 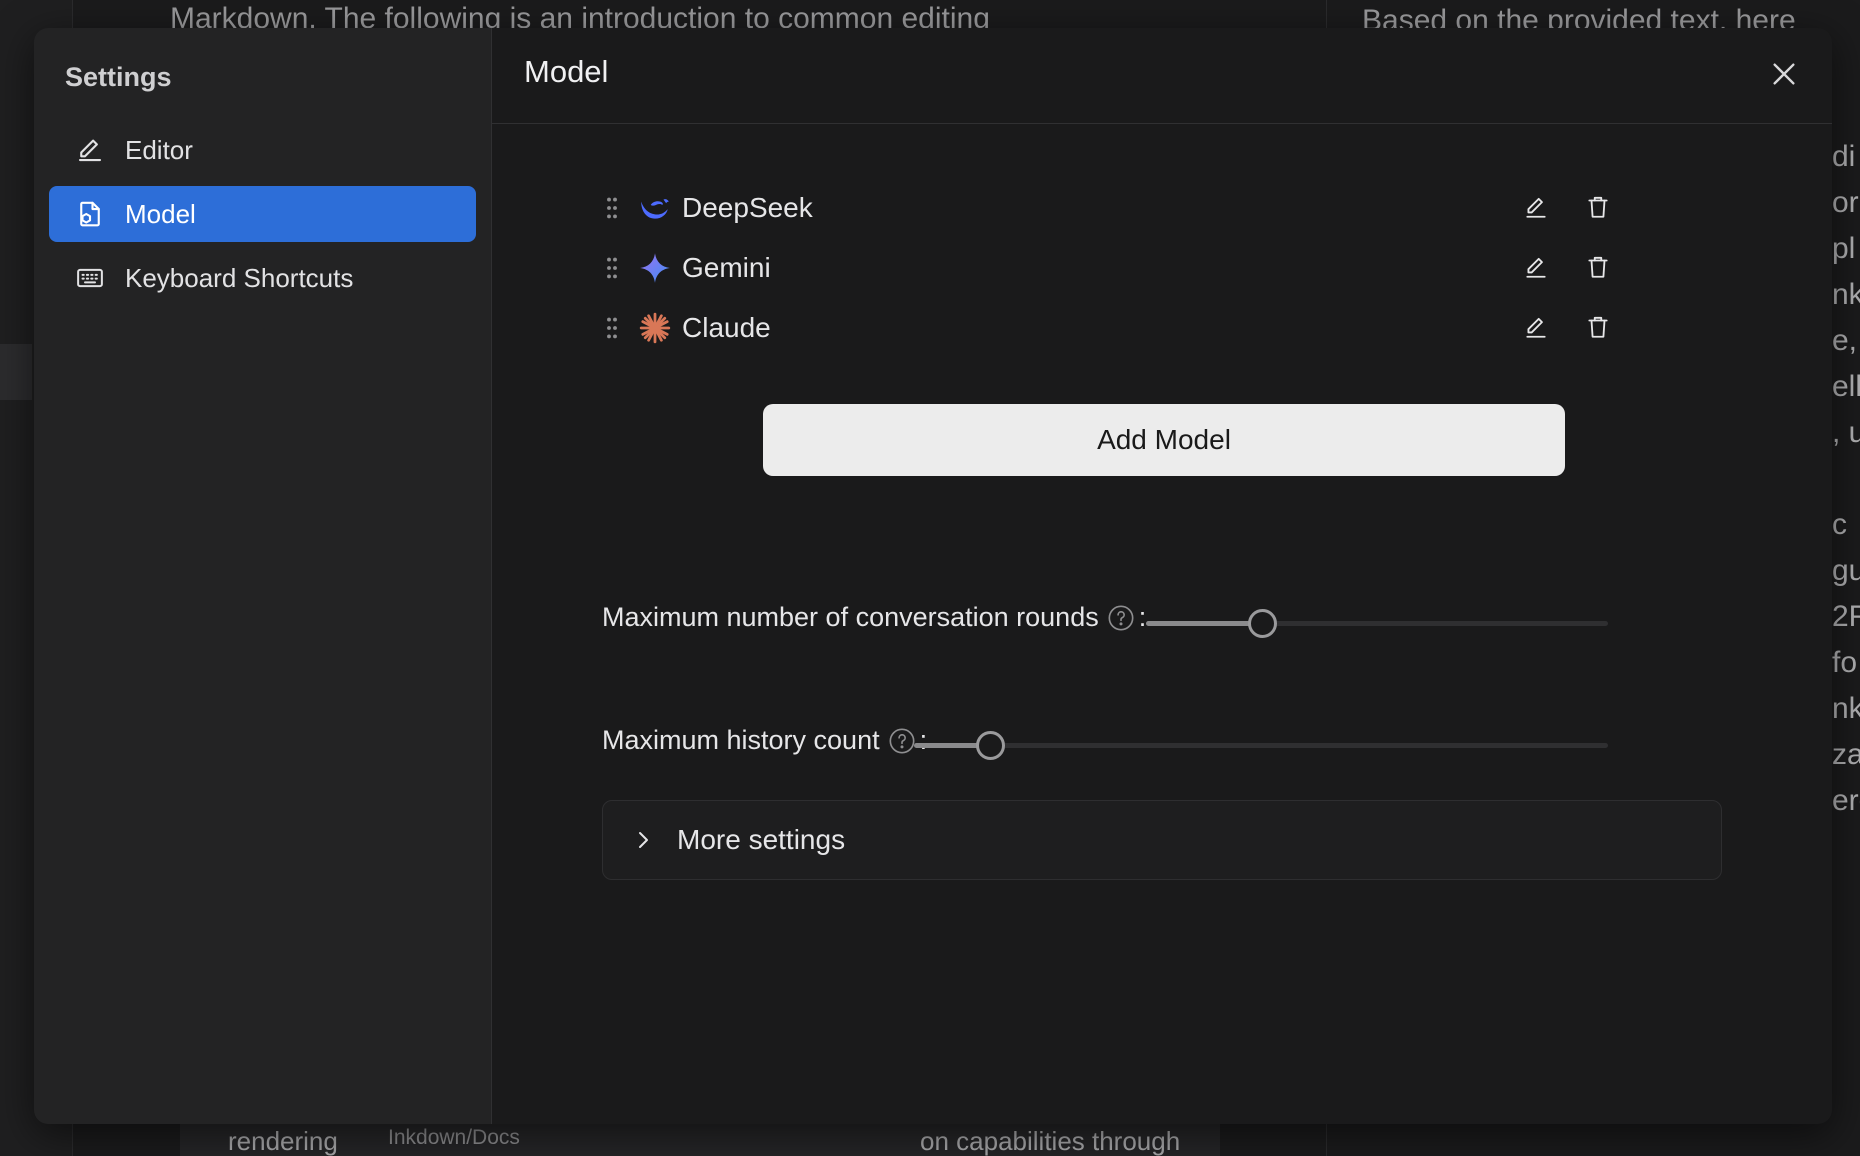 What do you see at coordinates (1845, 340) in the screenshot?
I see `background-text-fragment: e,` at bounding box center [1845, 340].